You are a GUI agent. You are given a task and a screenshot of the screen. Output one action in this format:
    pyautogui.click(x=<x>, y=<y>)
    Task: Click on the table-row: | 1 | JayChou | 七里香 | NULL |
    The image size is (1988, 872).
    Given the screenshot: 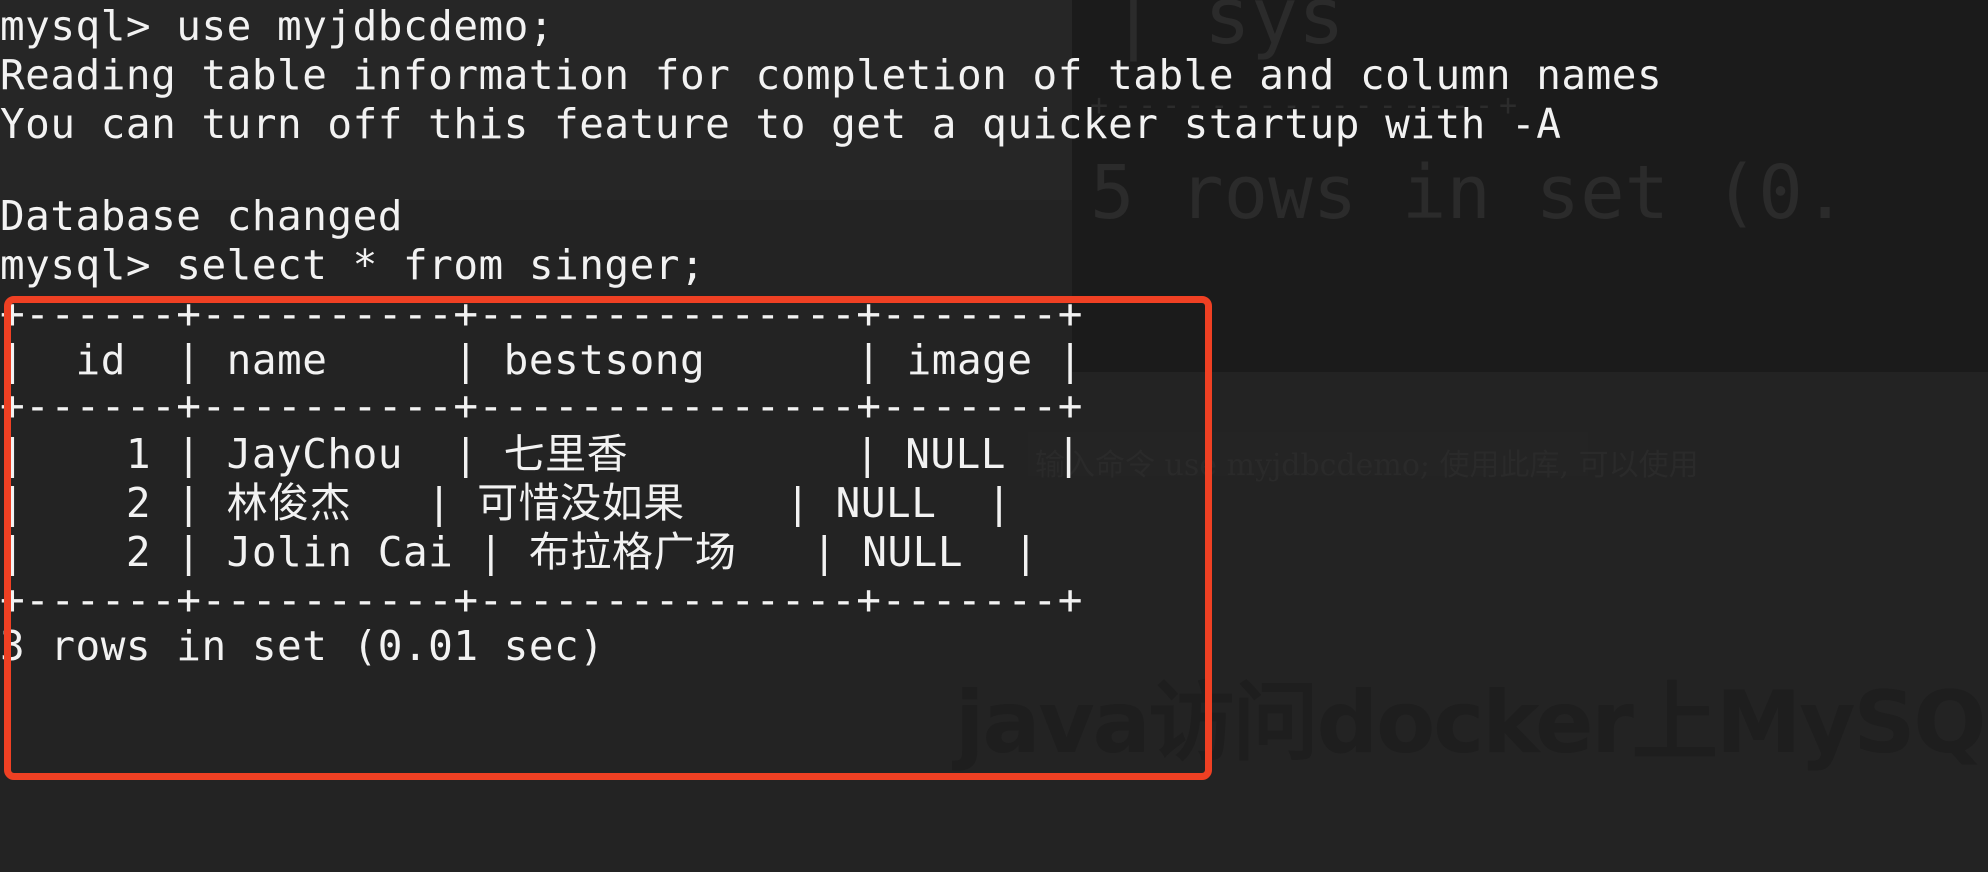 What is the action you would take?
    pyautogui.click(x=541, y=454)
    